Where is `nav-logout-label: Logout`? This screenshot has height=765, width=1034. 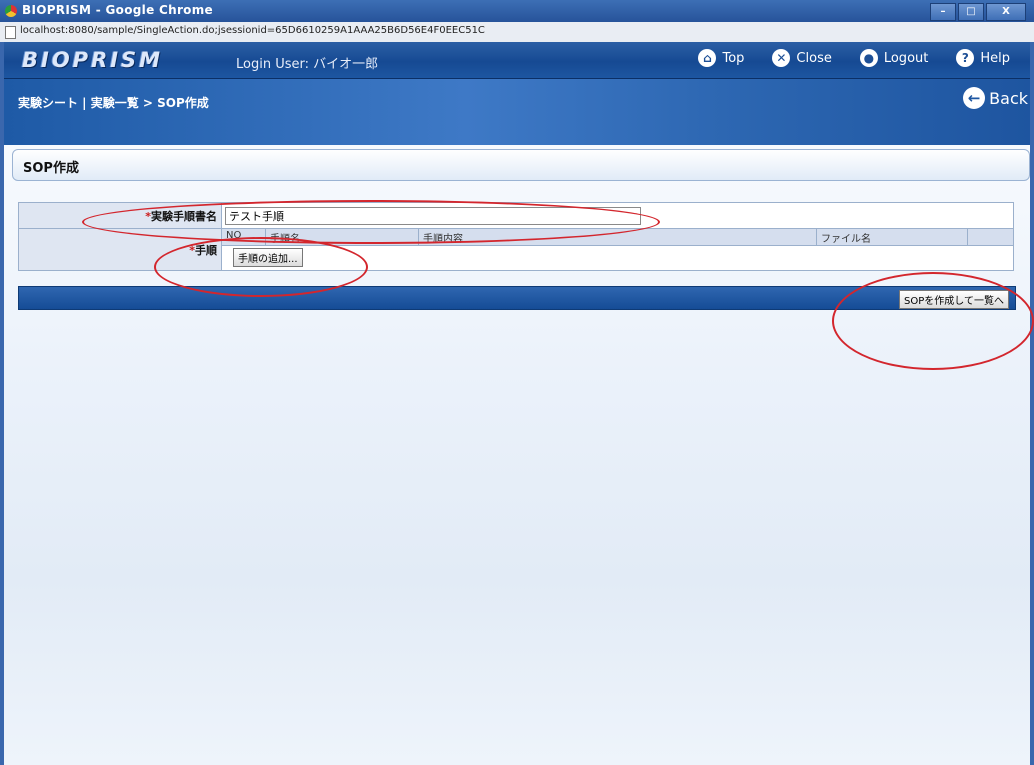 nav-logout-label: Logout is located at coordinates (906, 58).